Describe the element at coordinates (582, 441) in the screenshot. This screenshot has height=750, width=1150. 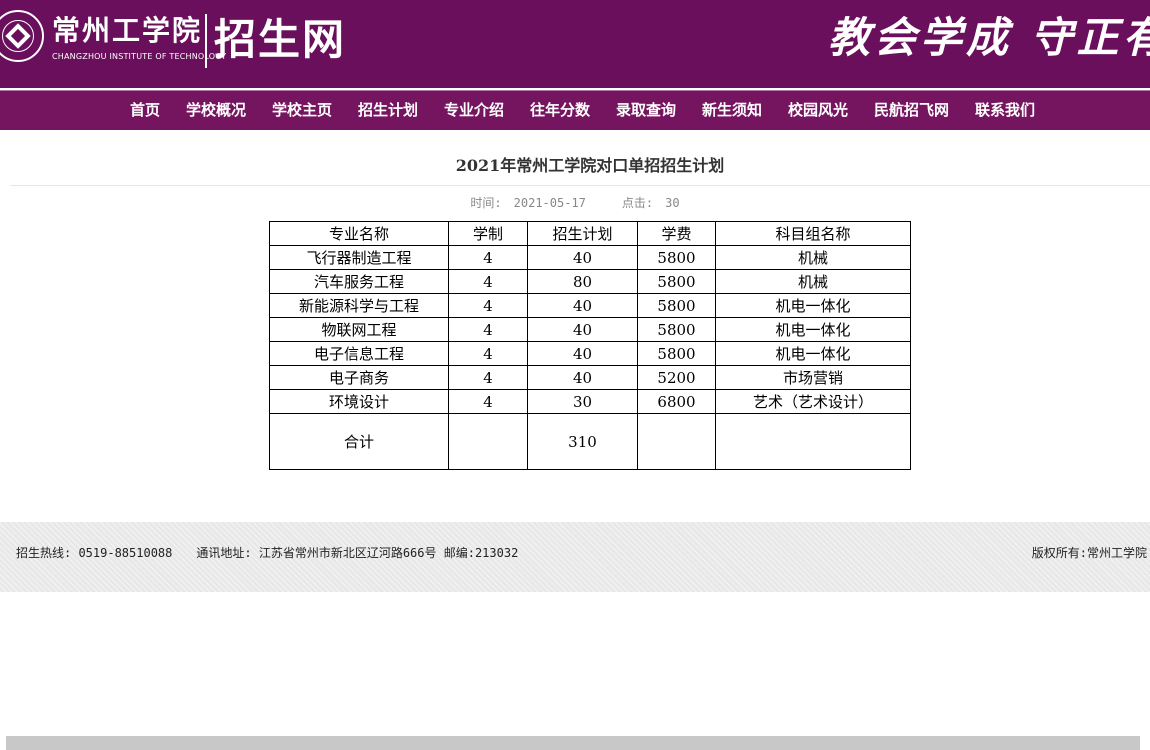
I see `total-plan-count: 310` at that location.